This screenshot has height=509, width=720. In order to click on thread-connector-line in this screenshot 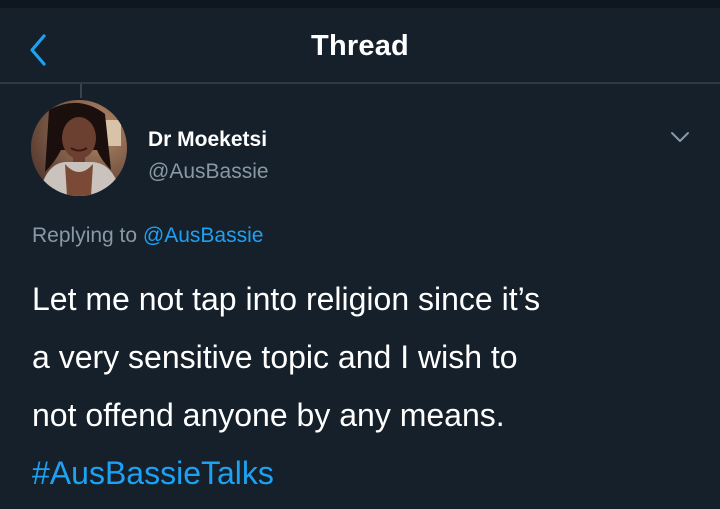, I will do `click(81, 91)`.